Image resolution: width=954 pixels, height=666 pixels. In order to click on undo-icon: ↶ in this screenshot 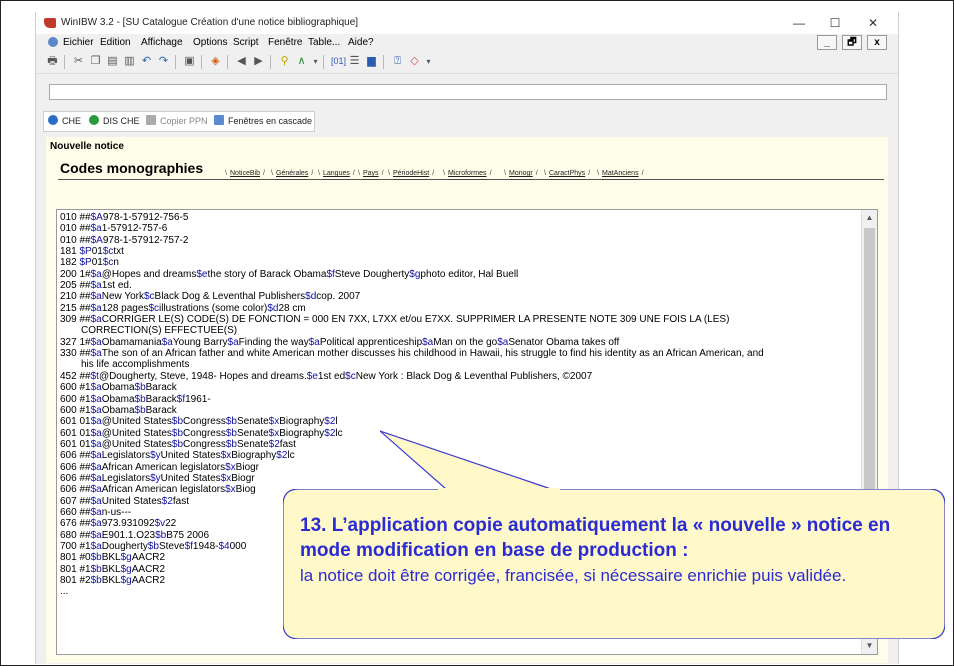, I will do `click(146, 61)`.